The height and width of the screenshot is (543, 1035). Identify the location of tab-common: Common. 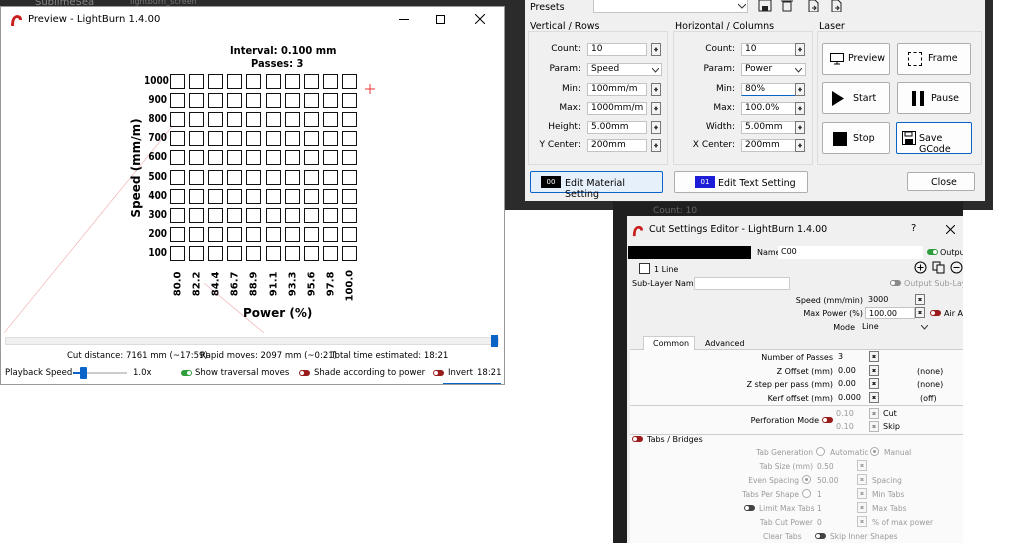
(669, 343).